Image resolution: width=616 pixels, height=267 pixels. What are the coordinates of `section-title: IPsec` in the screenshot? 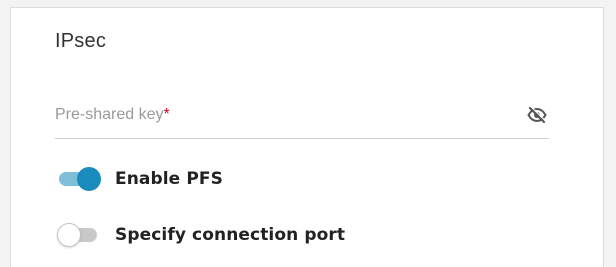 It's located at (81, 41).